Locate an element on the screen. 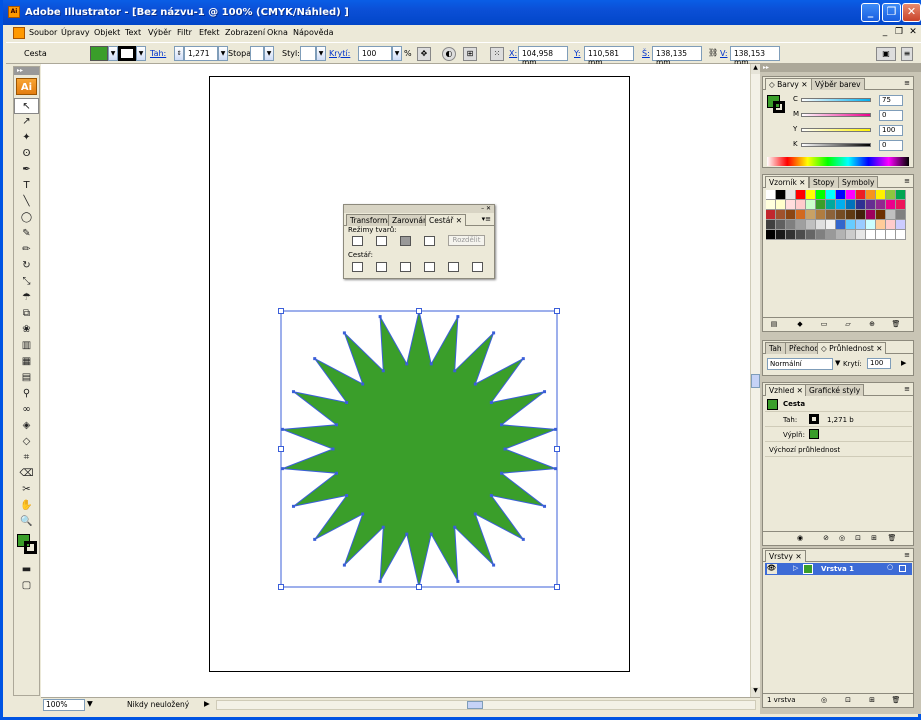  warp-tool: ☂ is located at coordinates (26, 298).